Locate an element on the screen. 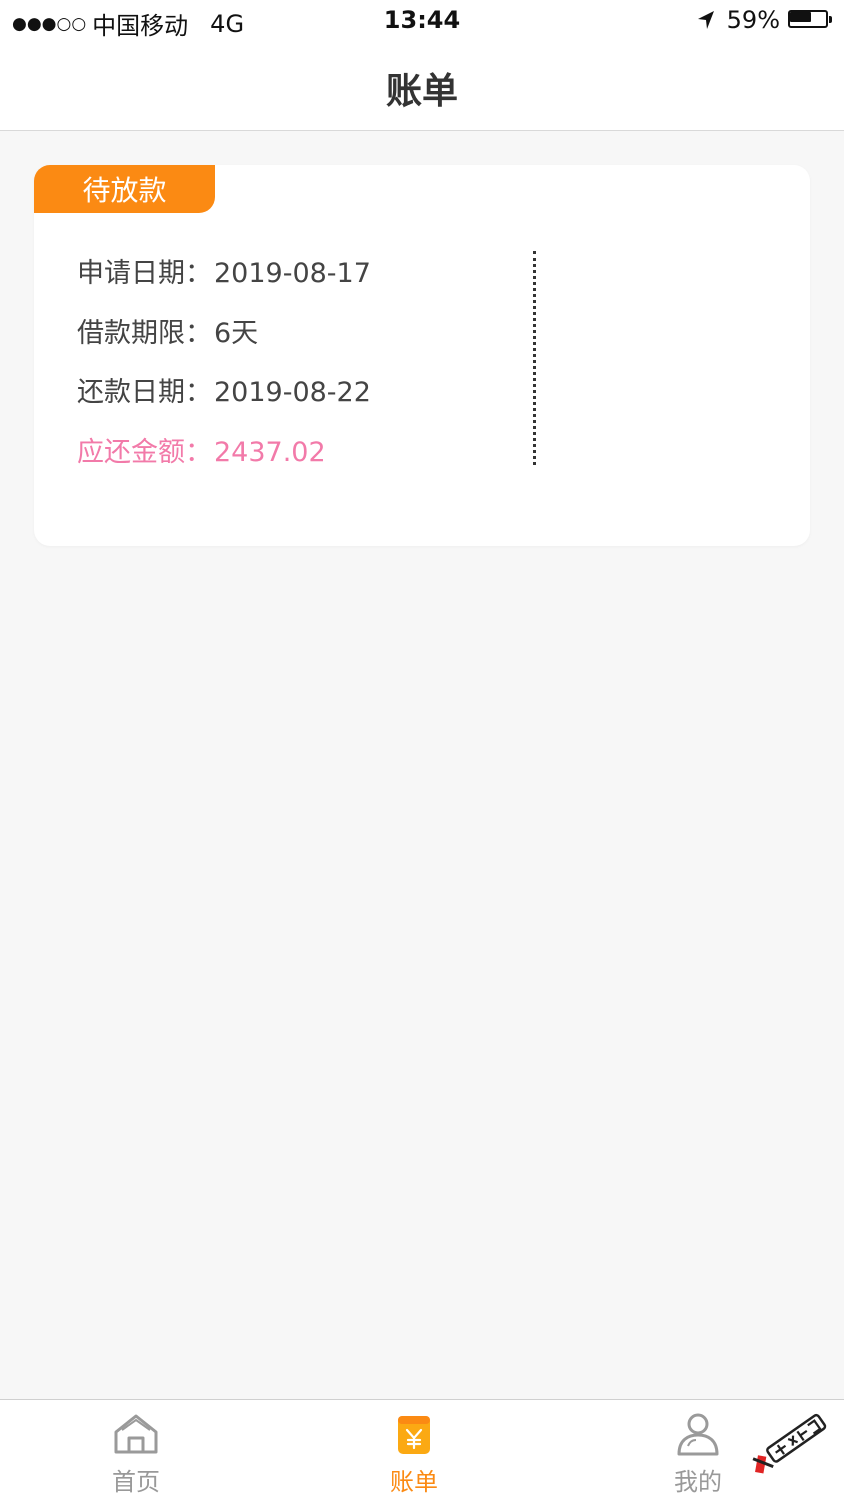  amount-due-label: 应还金额： is located at coordinates (144, 452).